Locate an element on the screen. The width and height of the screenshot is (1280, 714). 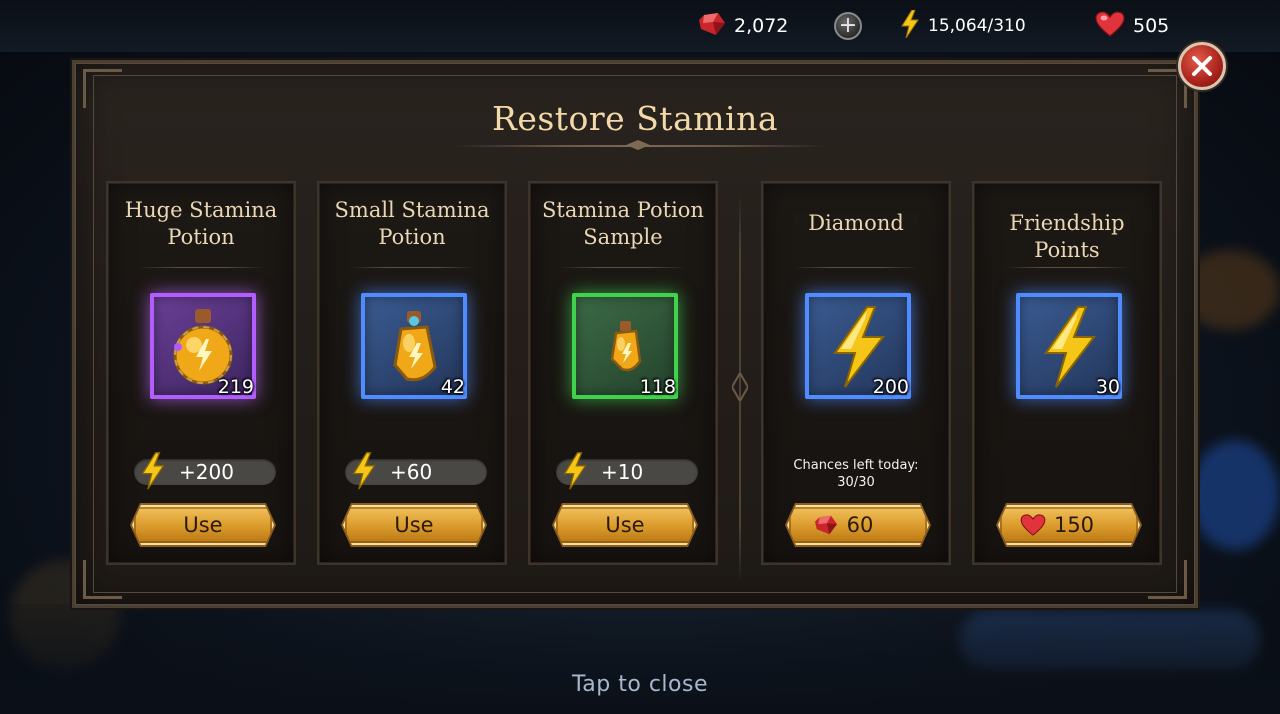
plus-icon: + is located at coordinates (848, 25).